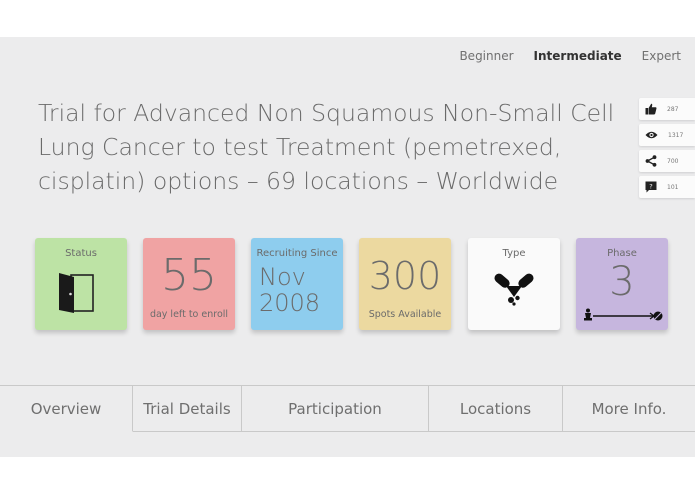 The width and height of the screenshot is (695, 494). I want to click on eye-icon, so click(651, 135).